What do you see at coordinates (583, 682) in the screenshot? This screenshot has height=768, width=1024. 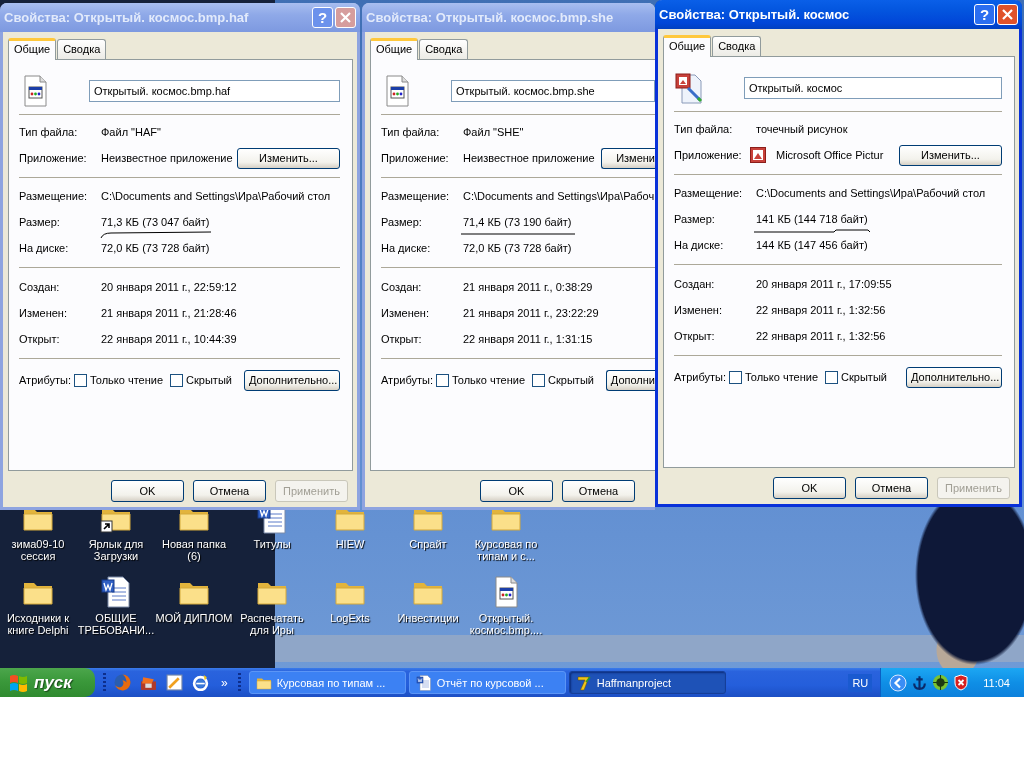 I see `delphi-app-icon` at bounding box center [583, 682].